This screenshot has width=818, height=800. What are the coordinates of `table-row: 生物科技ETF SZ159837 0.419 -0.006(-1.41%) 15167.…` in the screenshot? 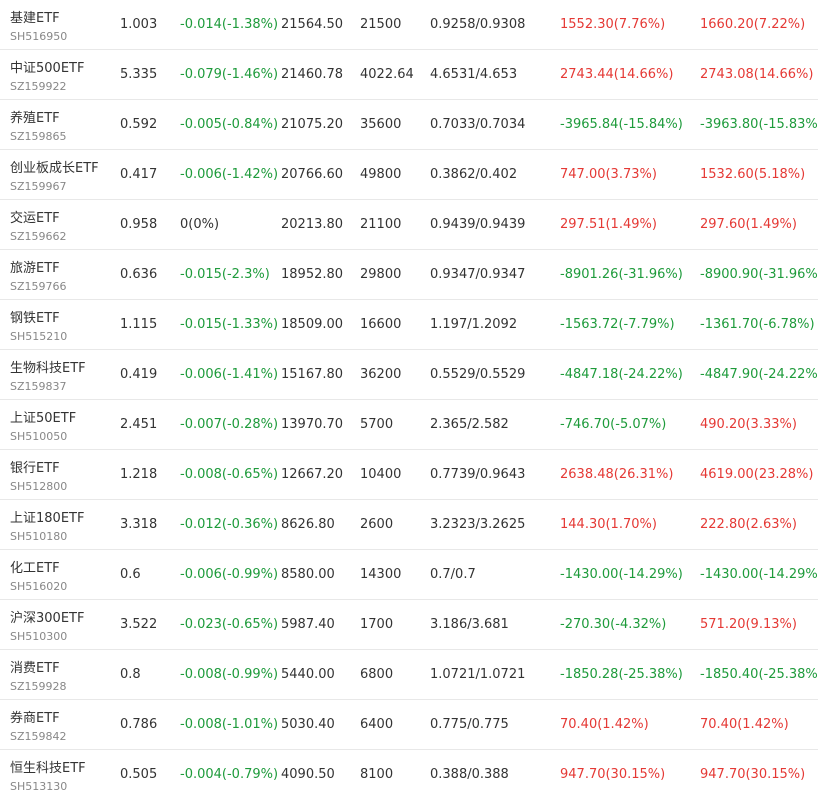 It's located at (409, 375).